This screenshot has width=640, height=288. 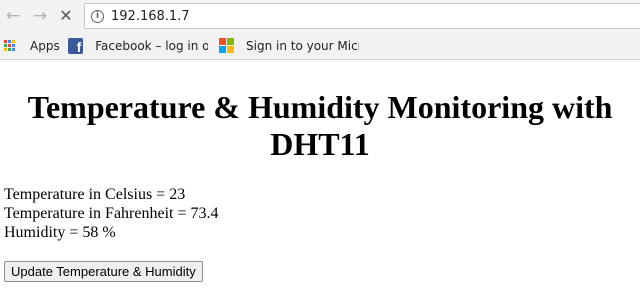 I want to click on back-arrow-icon: ←, so click(x=13, y=16).